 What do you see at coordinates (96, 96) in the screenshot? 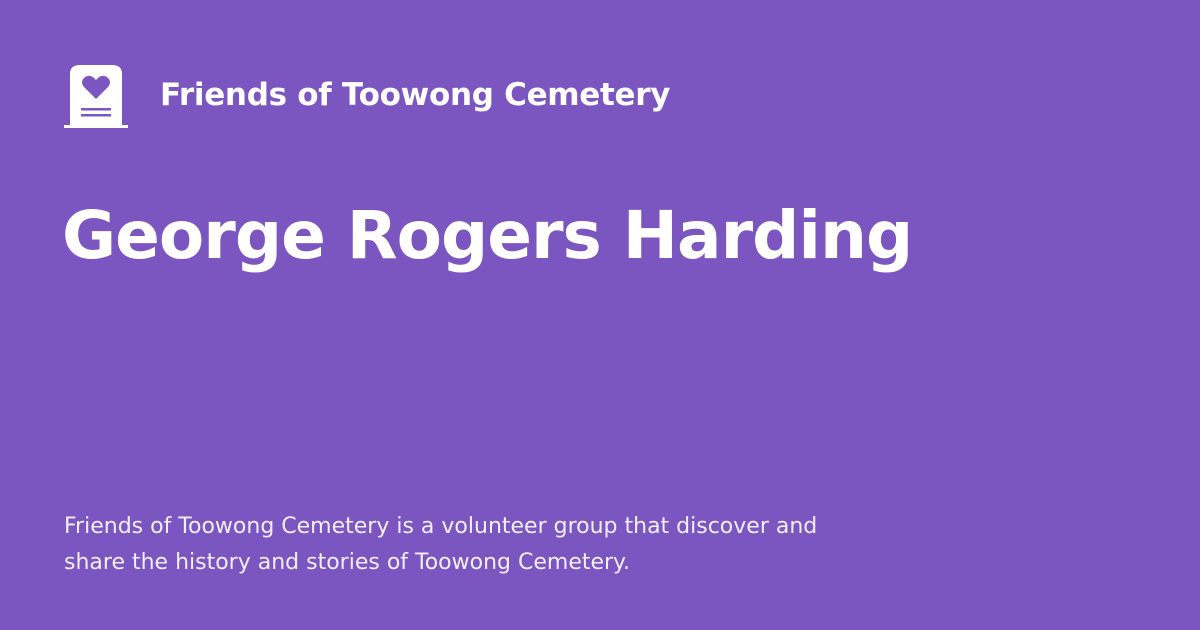
I see `tombstone-heart-icon` at bounding box center [96, 96].